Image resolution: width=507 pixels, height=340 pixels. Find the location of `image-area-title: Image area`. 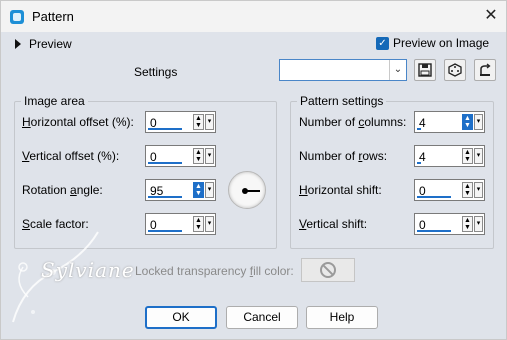

image-area-title: Image area is located at coordinates (54, 101).